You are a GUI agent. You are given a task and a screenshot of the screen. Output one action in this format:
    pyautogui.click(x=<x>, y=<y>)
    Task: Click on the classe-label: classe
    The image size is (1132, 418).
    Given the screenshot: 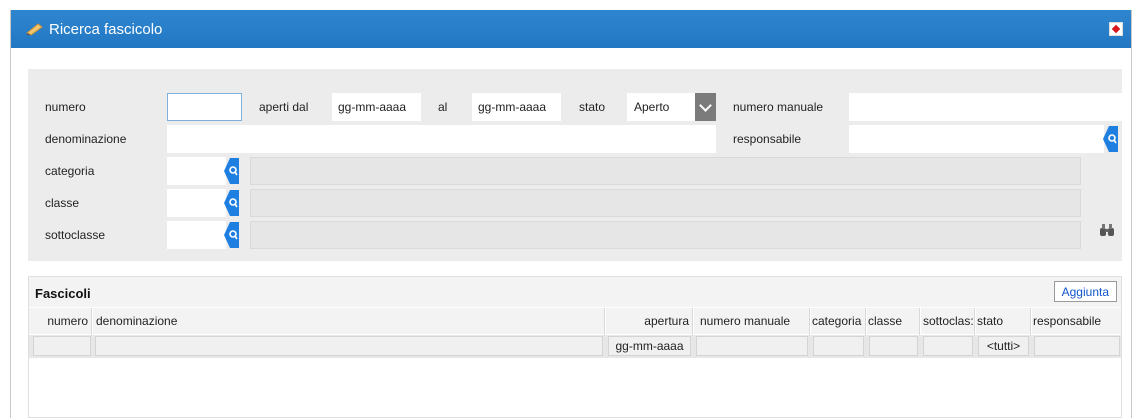 What is the action you would take?
    pyautogui.click(x=62, y=203)
    